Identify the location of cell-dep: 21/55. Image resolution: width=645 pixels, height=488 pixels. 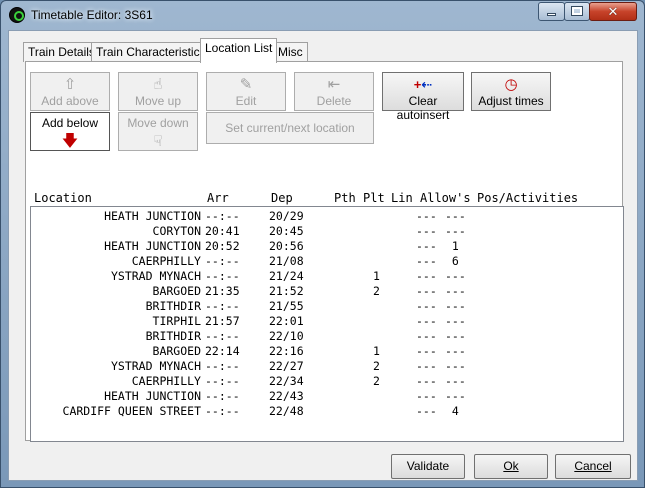
(286, 306).